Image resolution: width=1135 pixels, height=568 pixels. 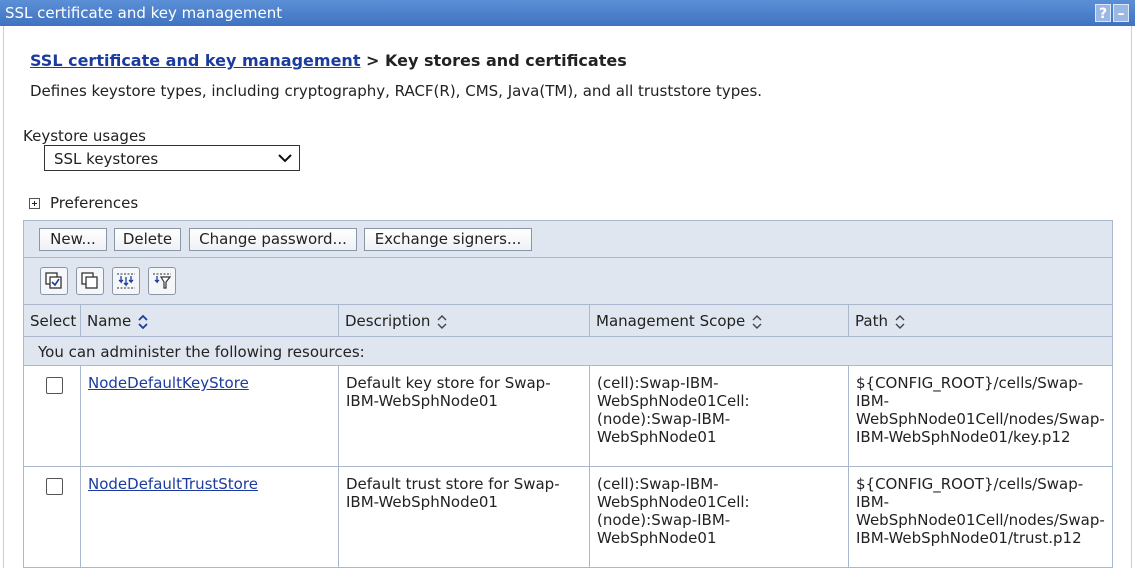 What do you see at coordinates (1121, 13) in the screenshot?
I see `minimize-button: –` at bounding box center [1121, 13].